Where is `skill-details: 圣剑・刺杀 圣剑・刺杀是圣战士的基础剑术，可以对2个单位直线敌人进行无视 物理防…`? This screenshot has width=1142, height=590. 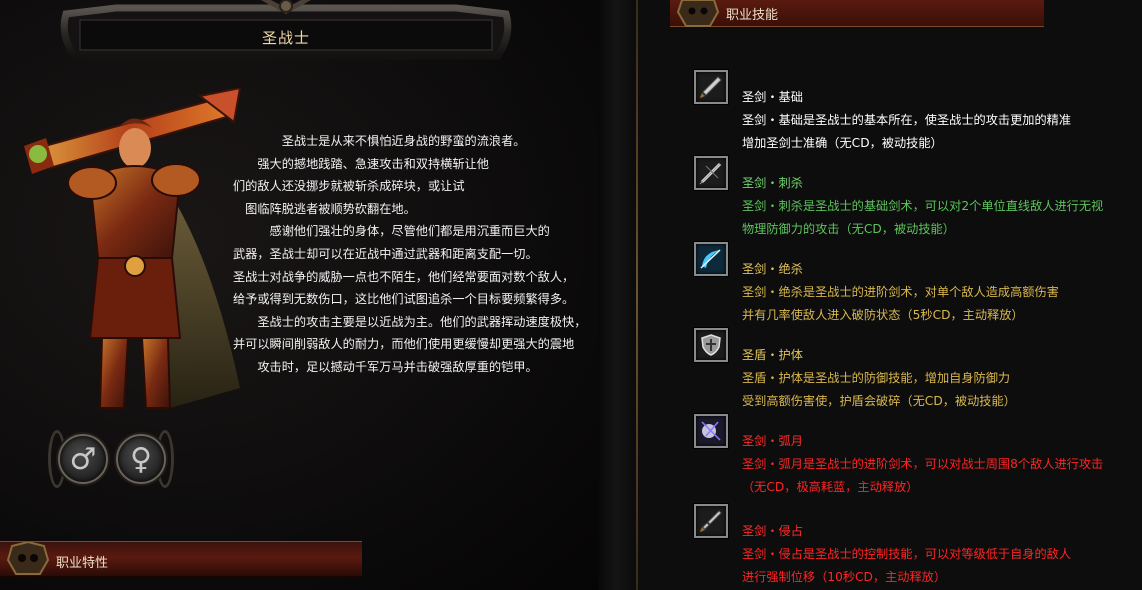
skill-details: 圣剑・刺杀 圣剑・刺杀是圣战士的基础剑术，可以对2个单位直线敌人进行无视 物理防… is located at coordinates (922, 206).